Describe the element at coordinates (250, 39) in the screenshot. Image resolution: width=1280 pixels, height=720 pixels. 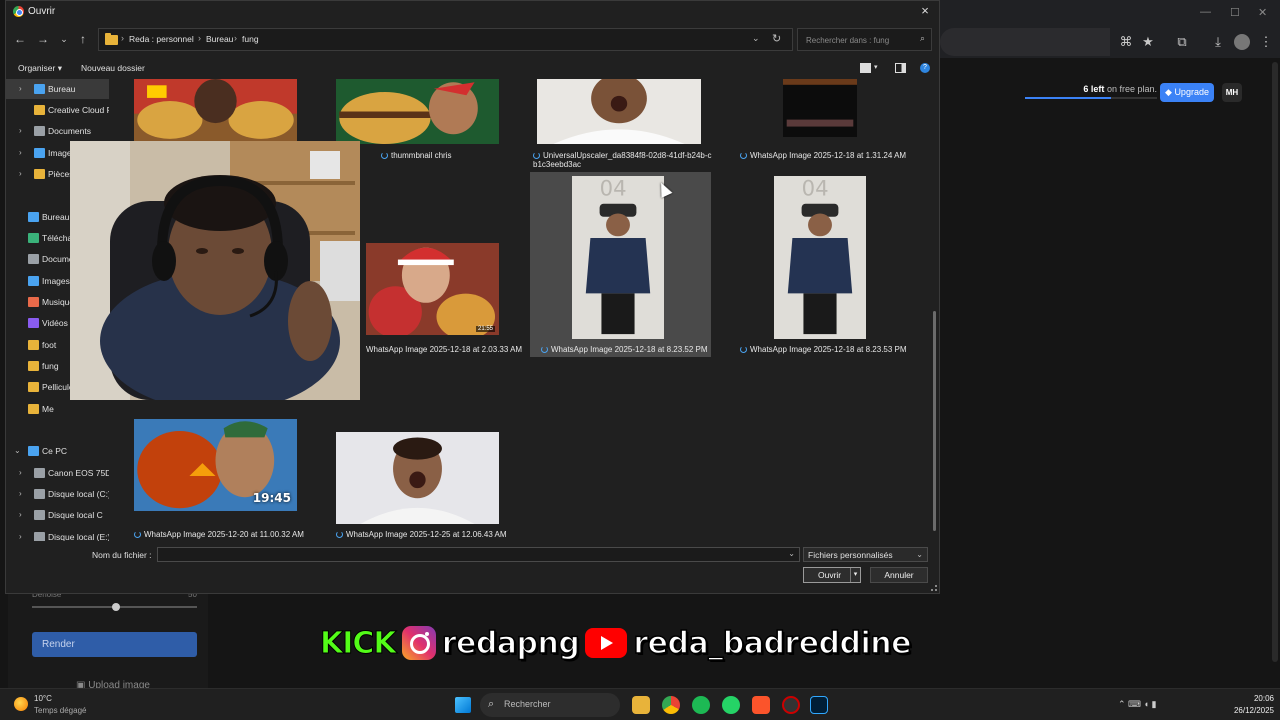
I see `breadcrumb-item: fung` at that location.